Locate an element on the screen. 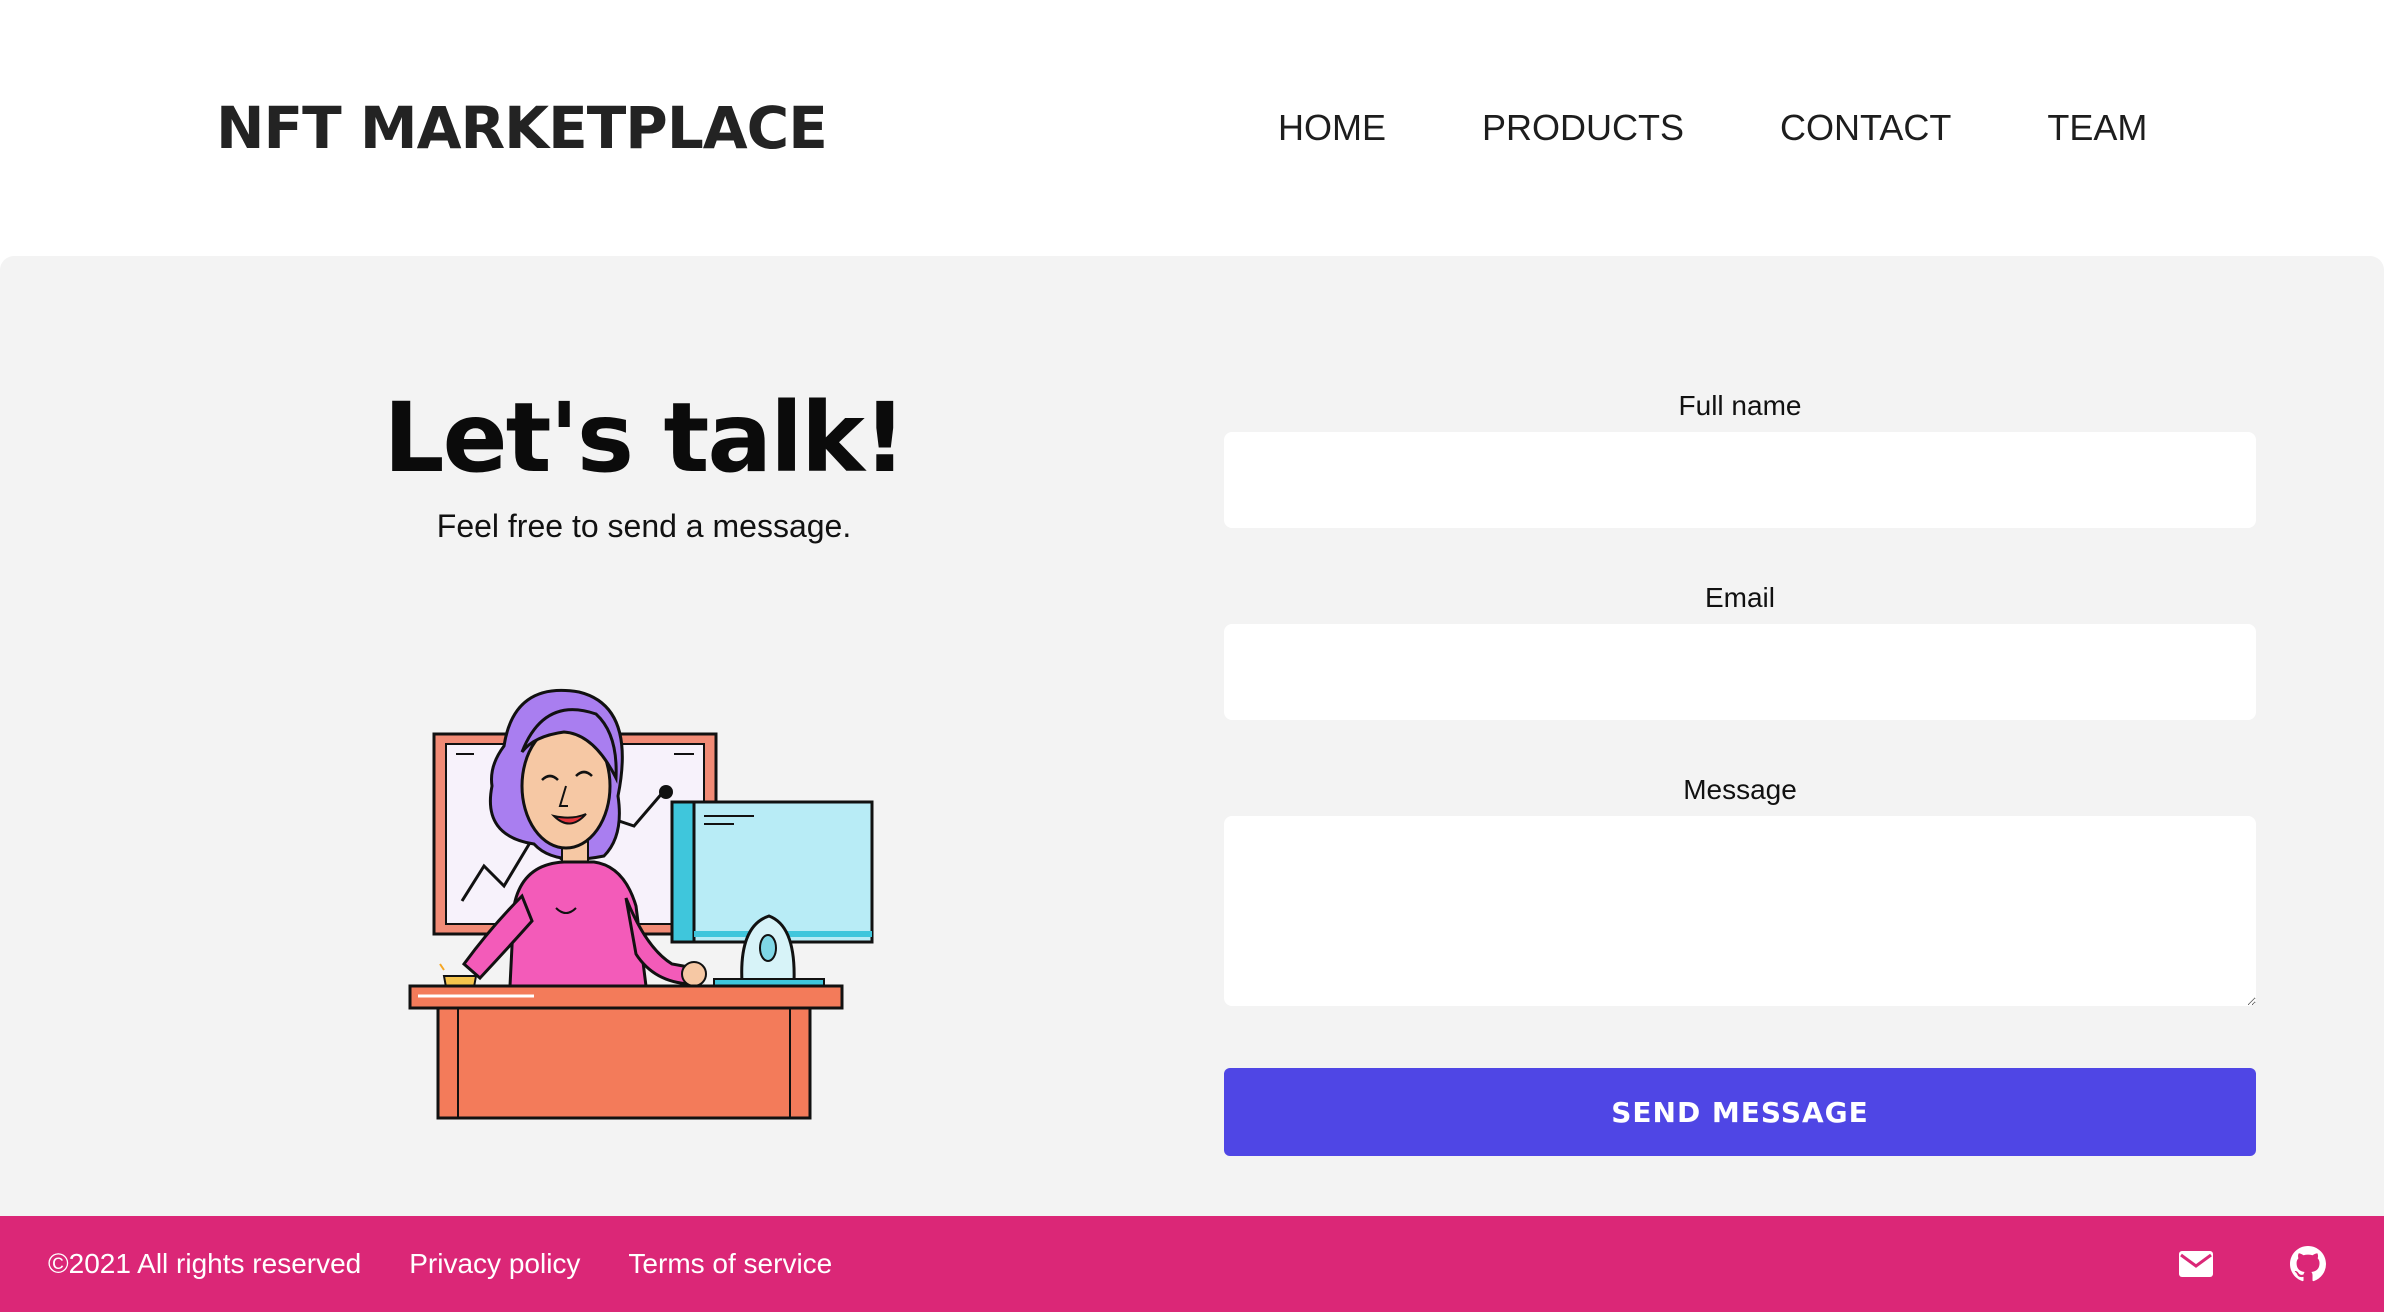 This screenshot has height=1312, width=2384. nav-team: TEAM is located at coordinates (2097, 128).